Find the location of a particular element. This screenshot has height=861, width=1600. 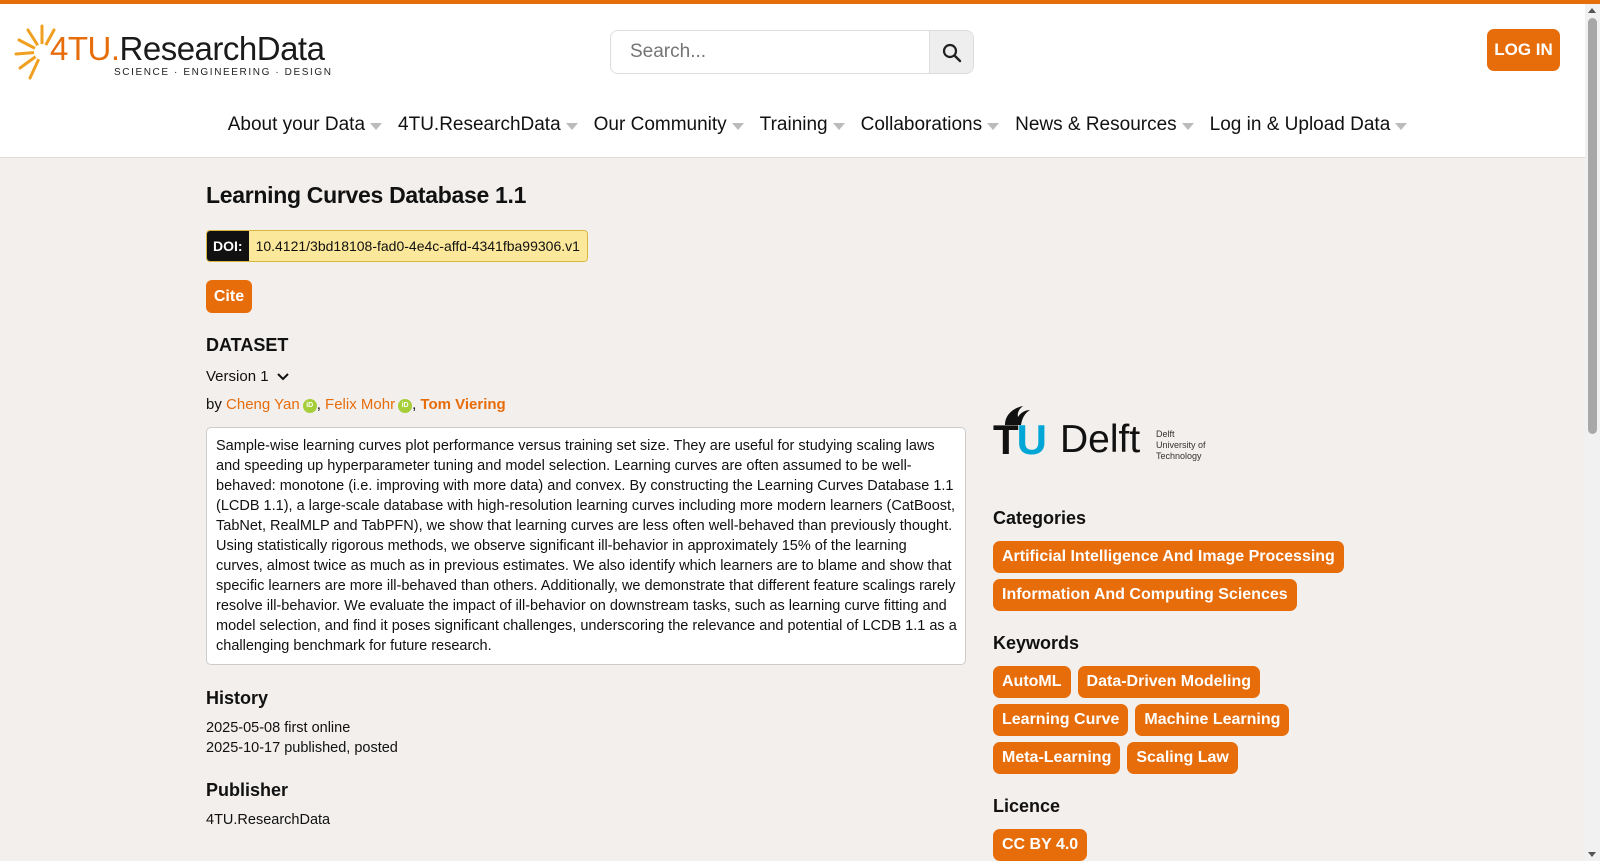

keyword-tag: Learning Curve is located at coordinates (1061, 720).